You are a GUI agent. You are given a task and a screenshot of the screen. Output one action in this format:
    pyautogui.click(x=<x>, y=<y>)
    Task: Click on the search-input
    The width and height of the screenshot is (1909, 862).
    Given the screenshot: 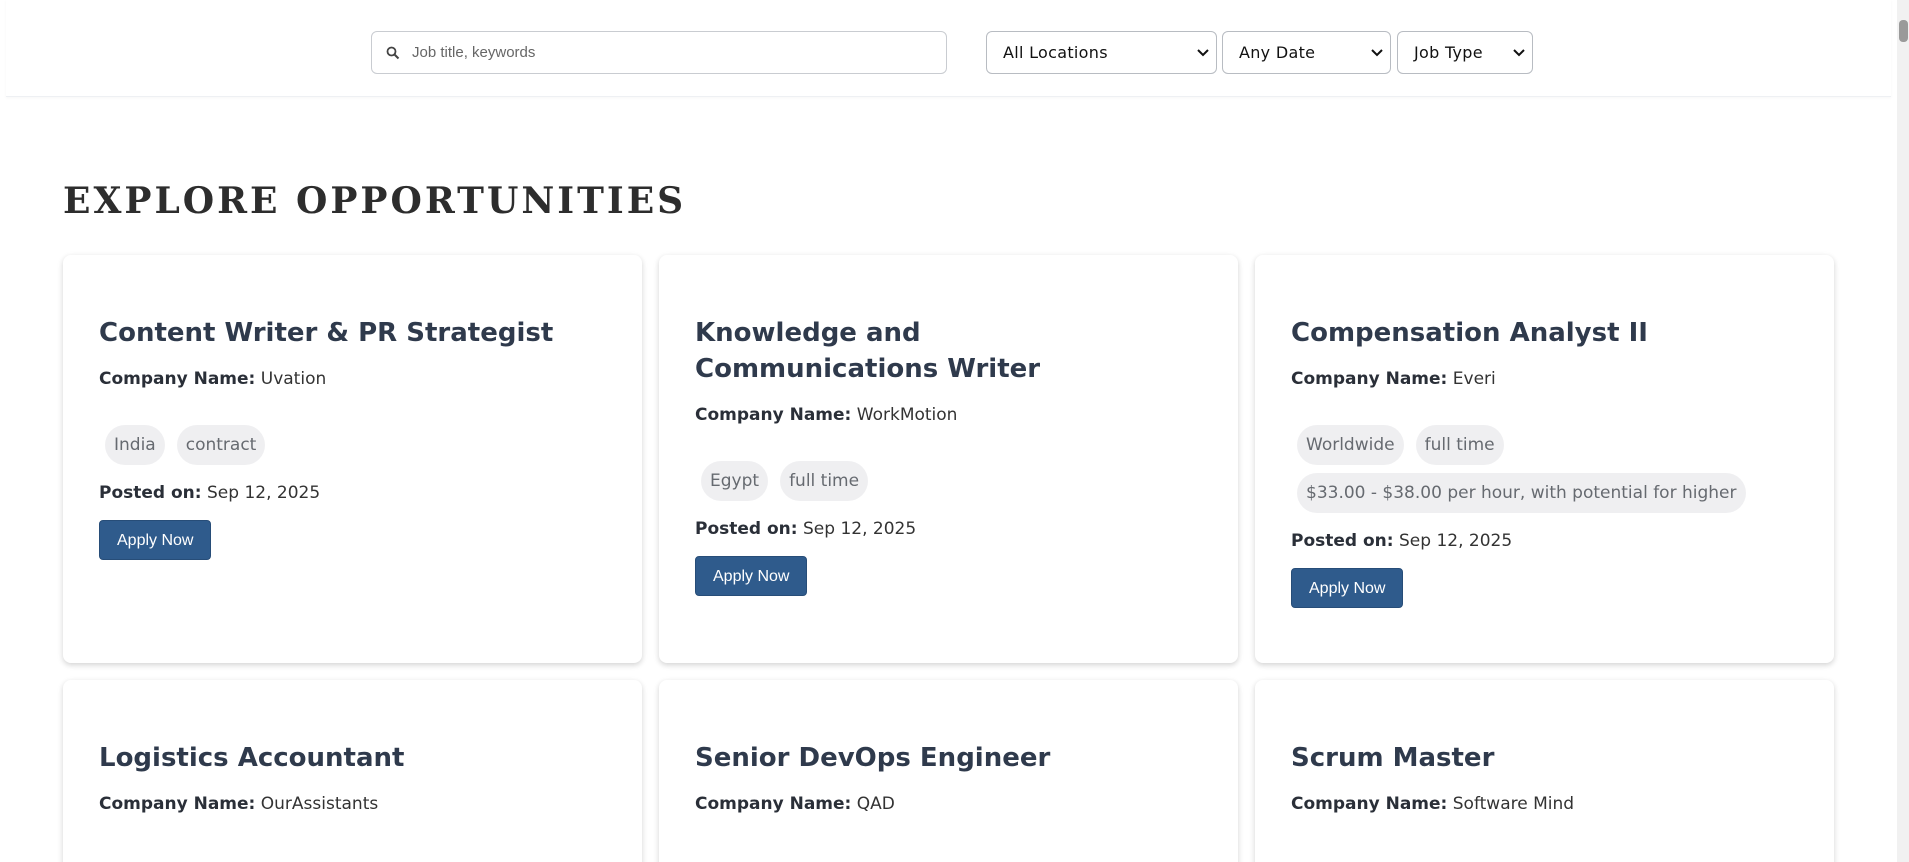 What is the action you would take?
    pyautogui.click(x=679, y=52)
    